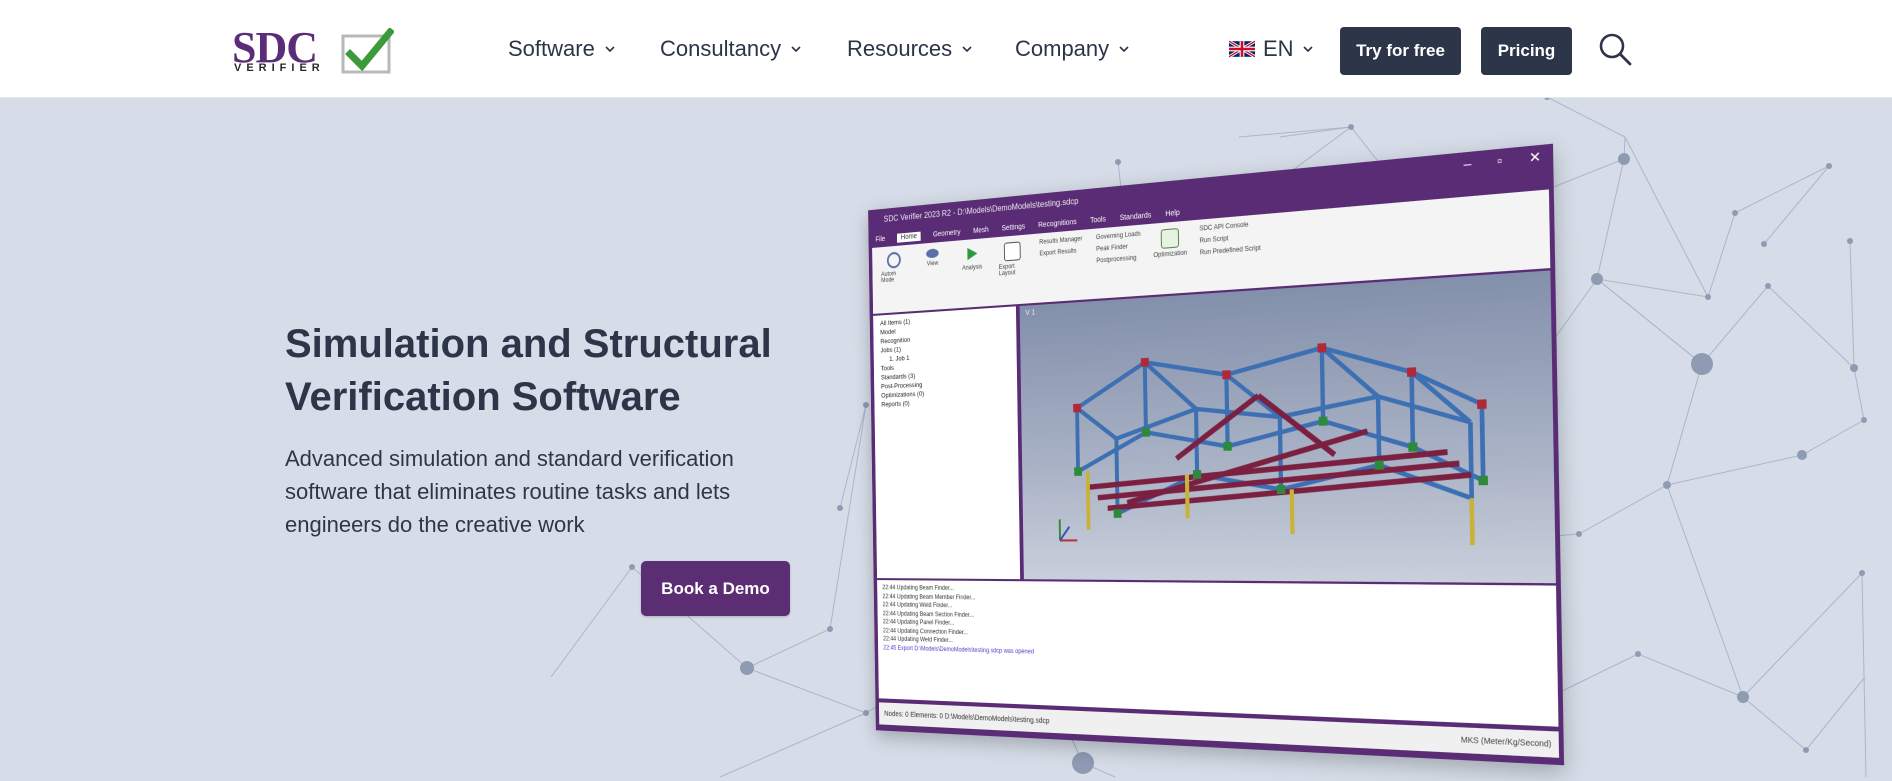 This screenshot has height=781, width=1892. I want to click on ribbon-list-item: Results Manager, so click(1060, 241).